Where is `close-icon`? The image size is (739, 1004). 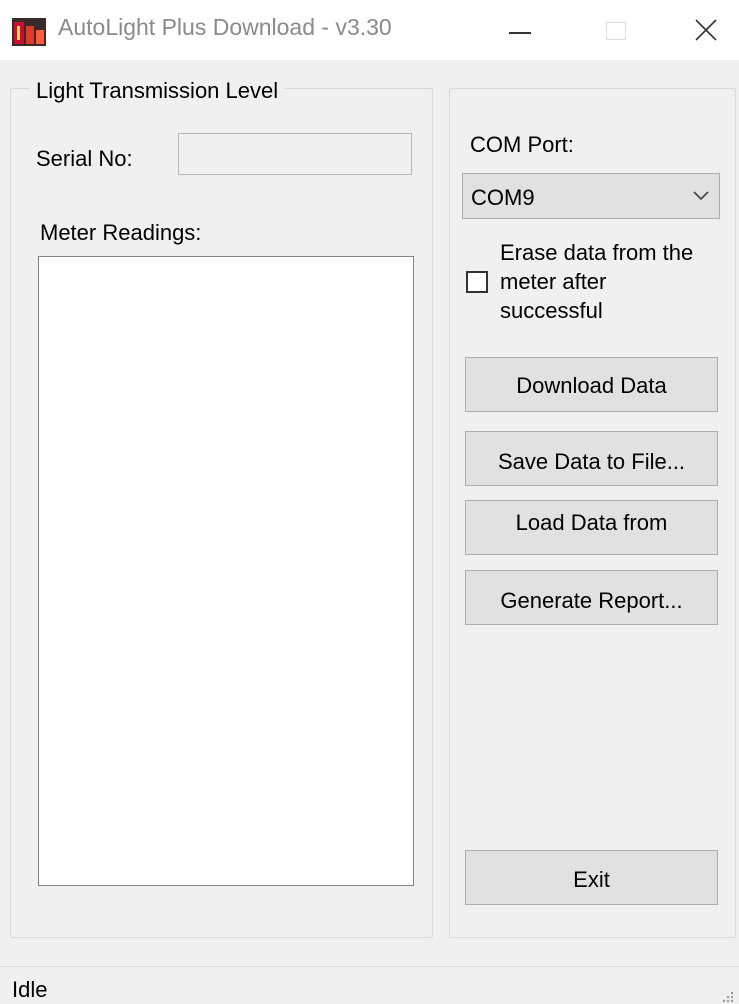 close-icon is located at coordinates (706, 30).